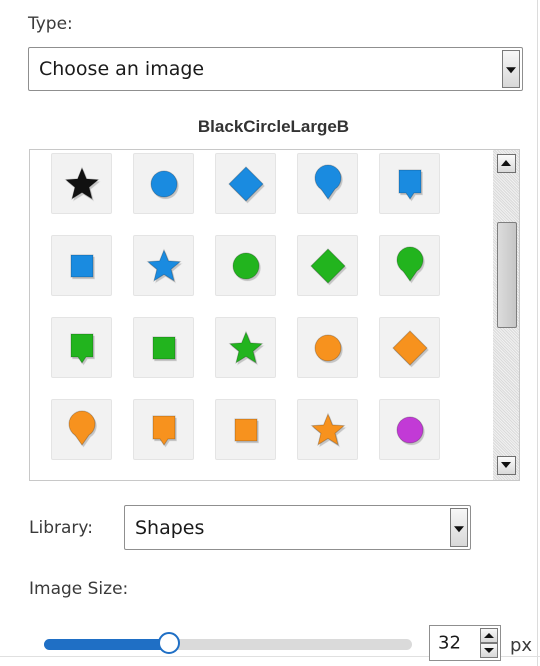 The image size is (540, 666). Describe the element at coordinates (170, 527) in the screenshot. I see `library-select-value: Shapes` at that location.